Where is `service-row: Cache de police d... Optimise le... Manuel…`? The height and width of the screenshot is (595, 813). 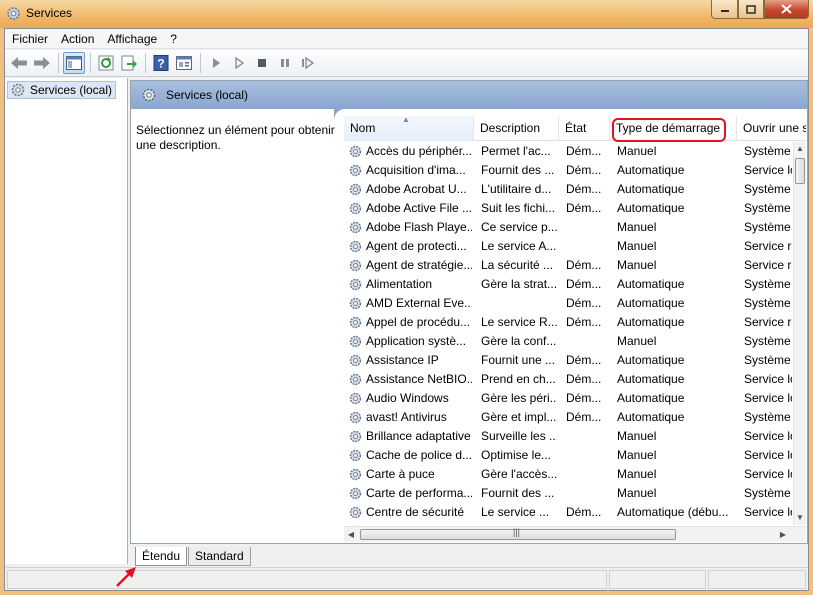 service-row: Cache de police d... Optimise le... Manuel… is located at coordinates (568, 455).